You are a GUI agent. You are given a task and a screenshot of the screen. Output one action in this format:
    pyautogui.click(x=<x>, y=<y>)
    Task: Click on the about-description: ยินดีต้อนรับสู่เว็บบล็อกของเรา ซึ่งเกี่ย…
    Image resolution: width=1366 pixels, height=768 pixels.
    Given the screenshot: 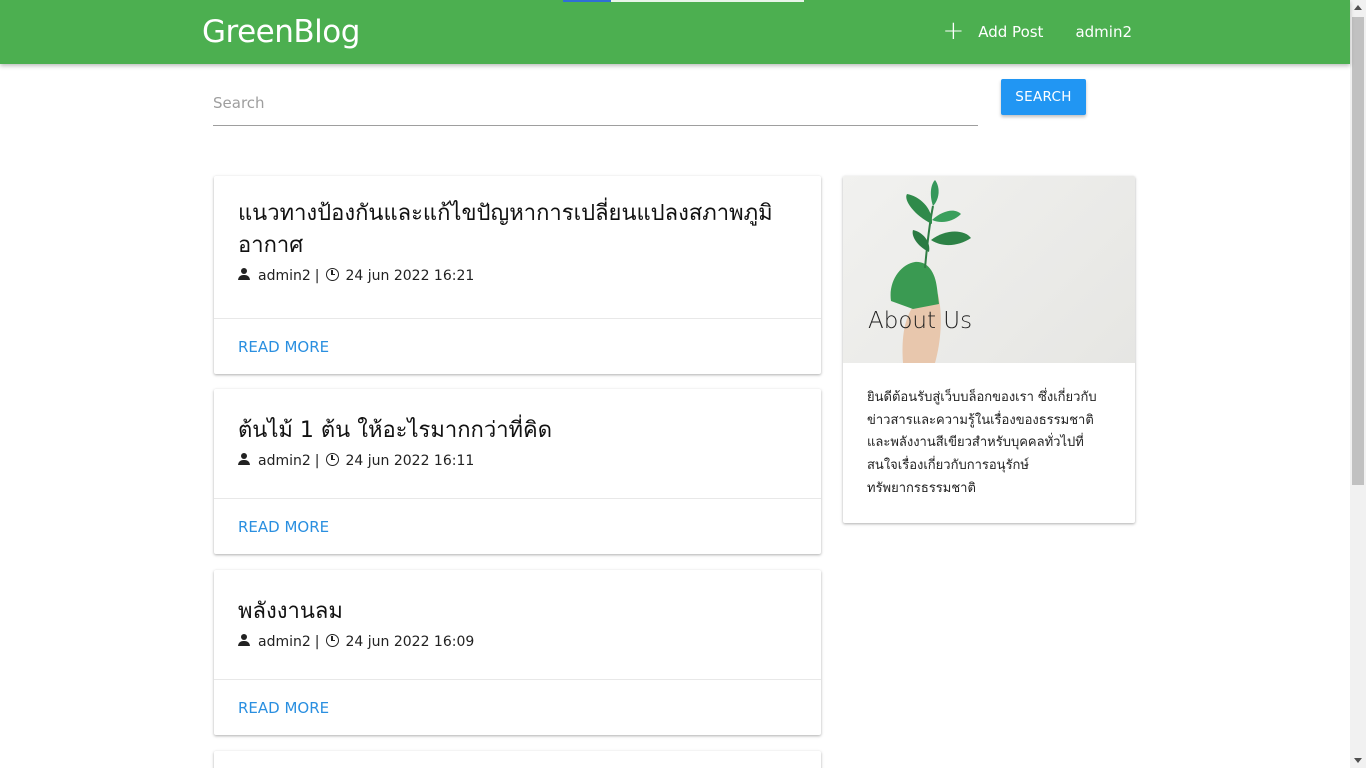 What is the action you would take?
    pyautogui.click(x=982, y=443)
    